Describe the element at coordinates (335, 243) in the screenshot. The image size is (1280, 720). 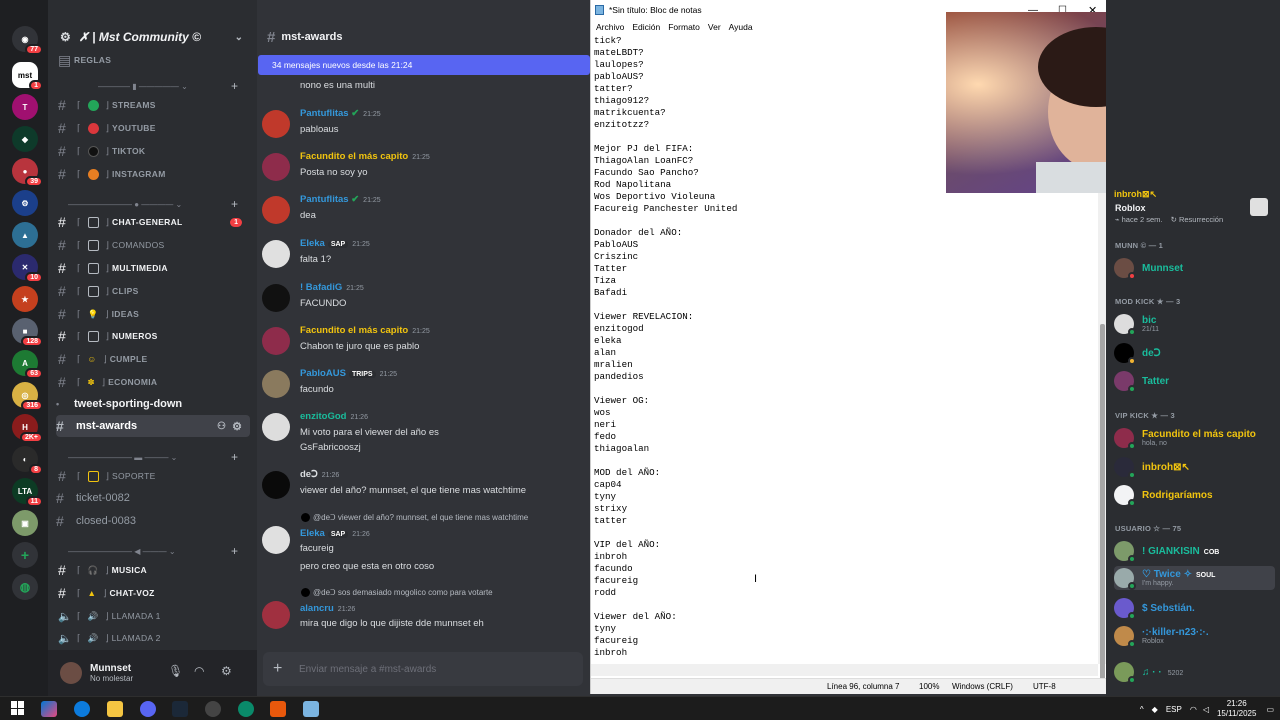
I see `message-author: Eleka SAP 21:25` at that location.